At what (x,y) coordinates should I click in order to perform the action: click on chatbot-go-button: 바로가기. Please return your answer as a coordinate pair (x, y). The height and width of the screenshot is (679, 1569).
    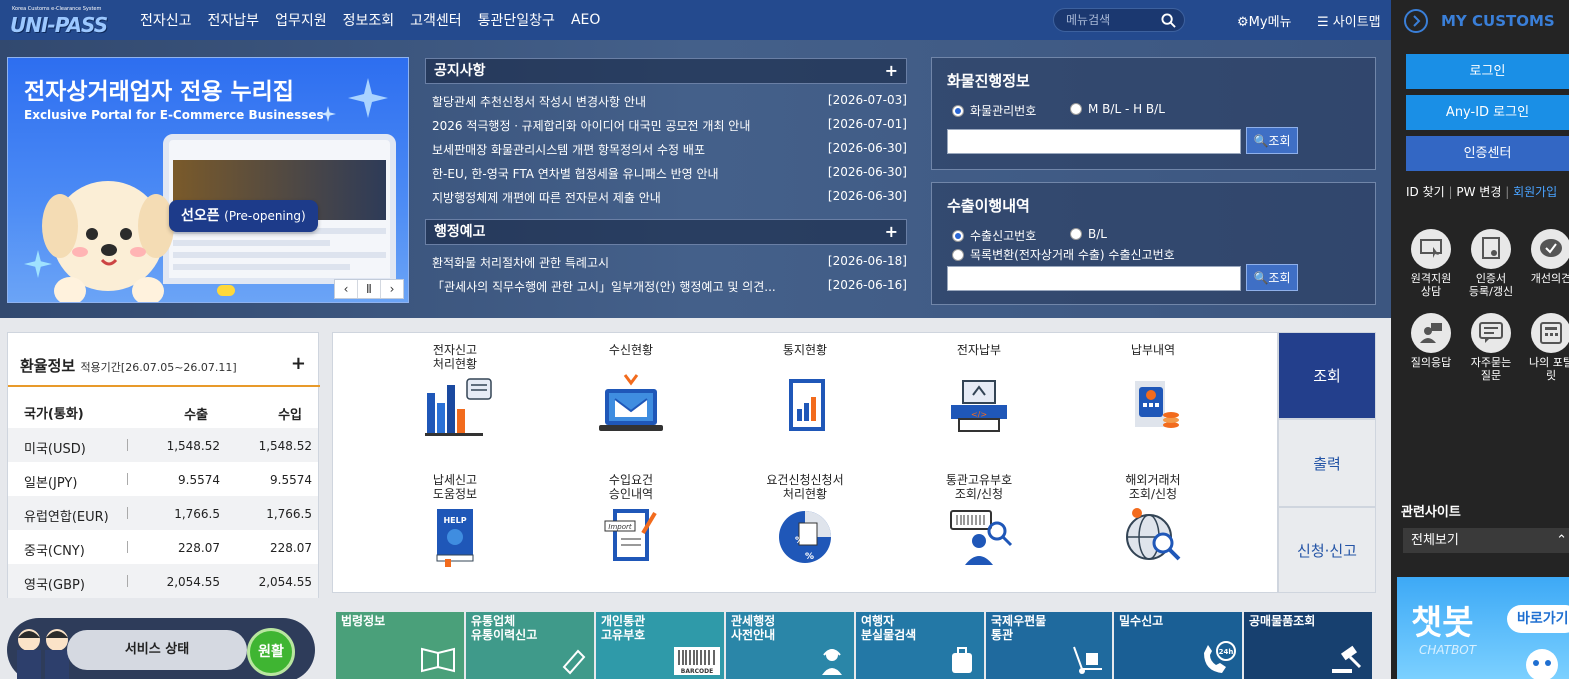
    Looking at the image, I should click on (1538, 619).